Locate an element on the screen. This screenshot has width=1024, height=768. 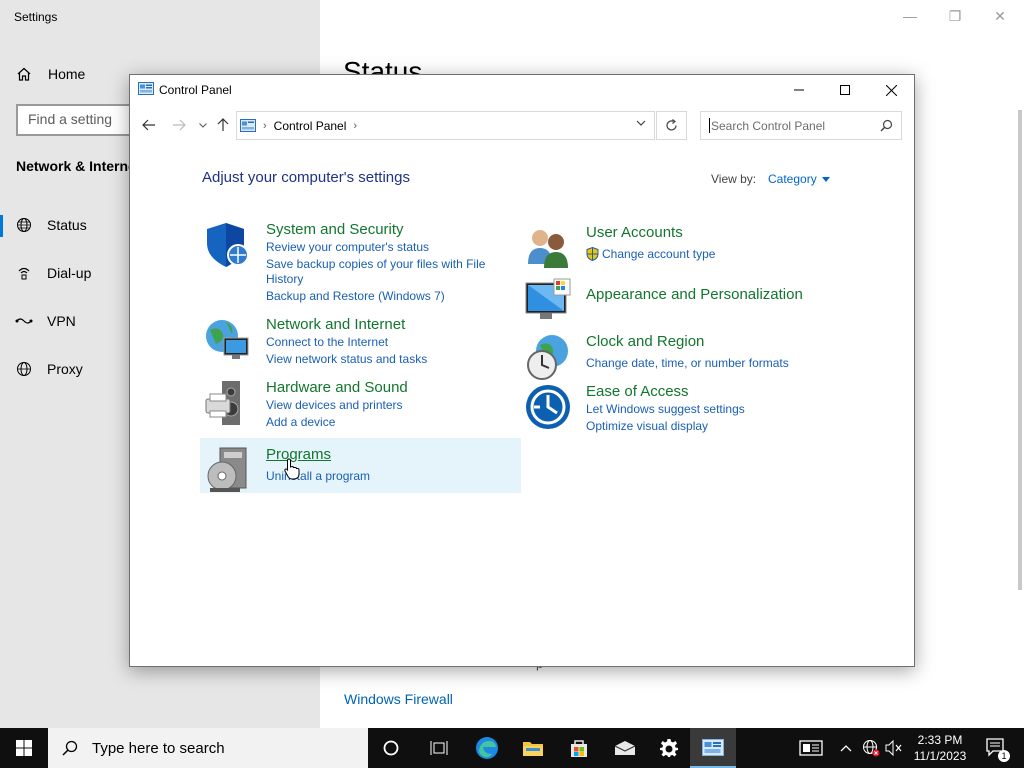
settings-nav-label: Status is located at coordinates (67, 225).